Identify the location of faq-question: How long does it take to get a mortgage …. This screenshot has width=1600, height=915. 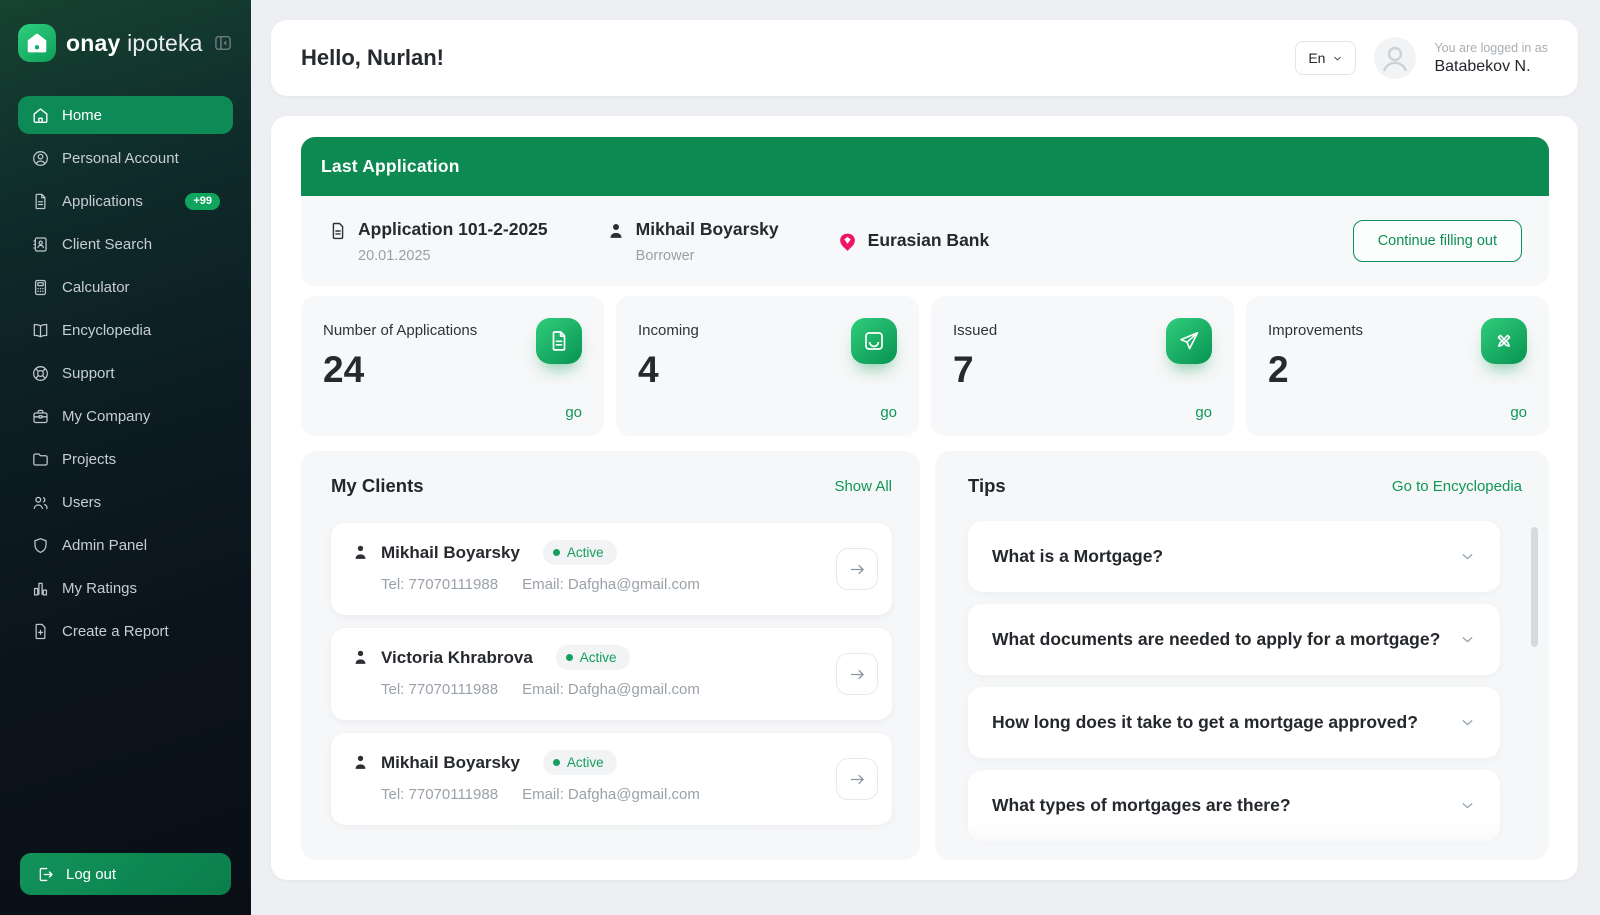
(1205, 722).